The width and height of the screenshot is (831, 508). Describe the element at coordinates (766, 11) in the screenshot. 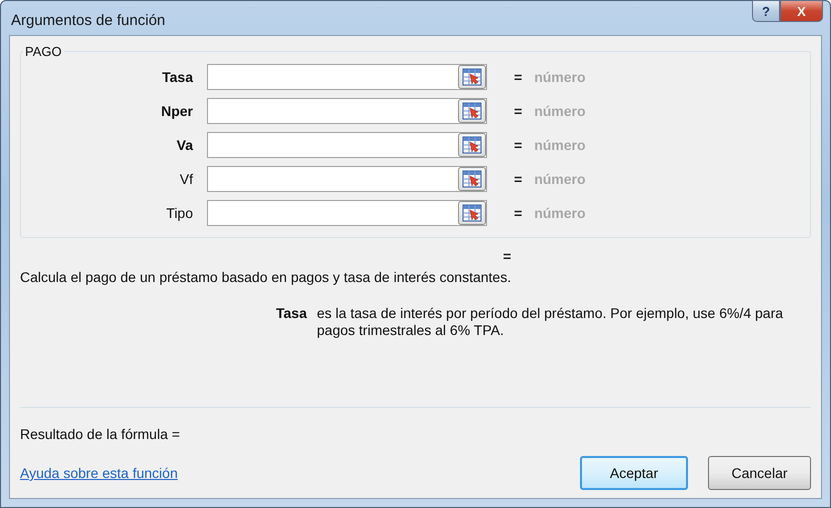

I see `help-button: ?` at that location.